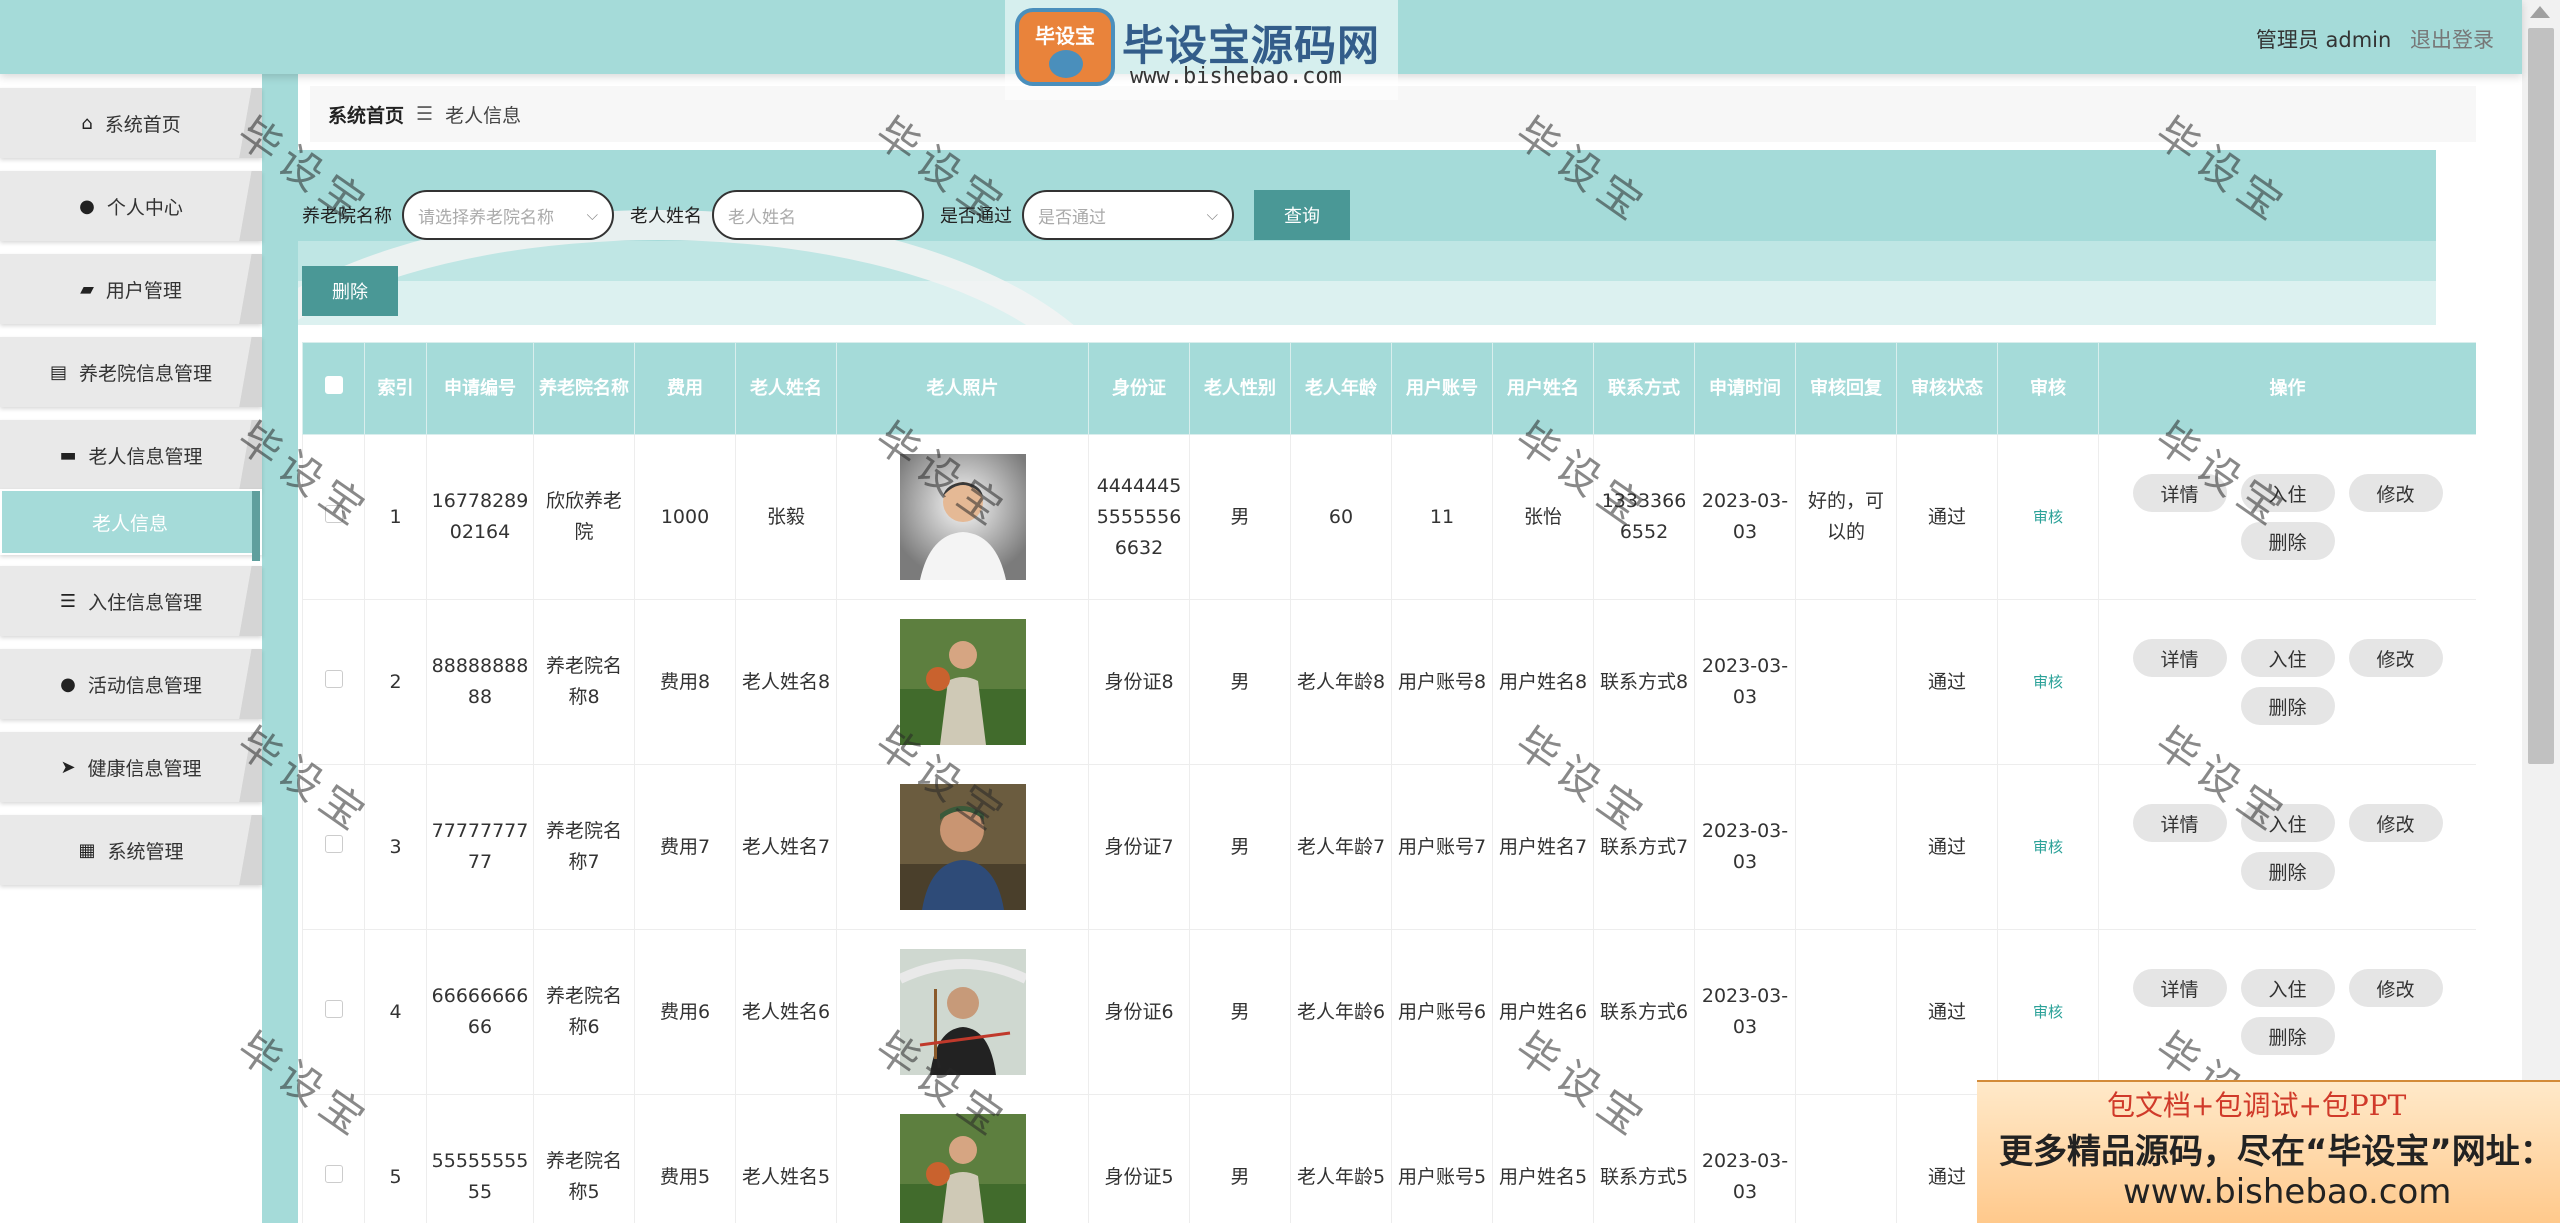 The width and height of the screenshot is (2560, 1223). What do you see at coordinates (584, 388) in the screenshot?
I see `header-cell: 养老院名称` at bounding box center [584, 388].